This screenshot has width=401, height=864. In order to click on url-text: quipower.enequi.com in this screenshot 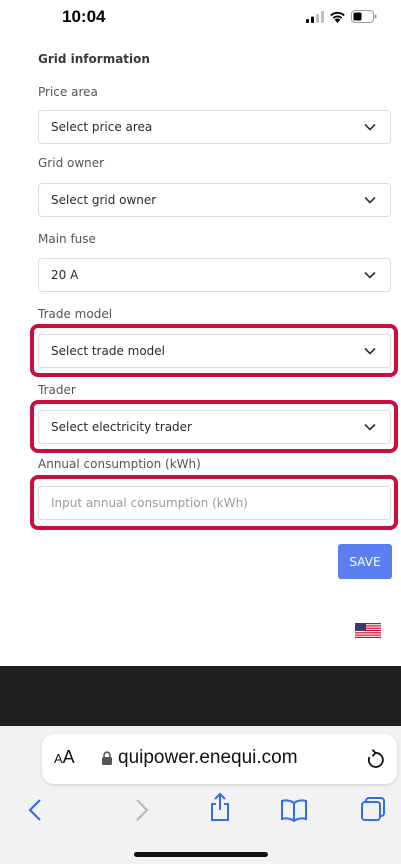, I will do `click(208, 758)`.